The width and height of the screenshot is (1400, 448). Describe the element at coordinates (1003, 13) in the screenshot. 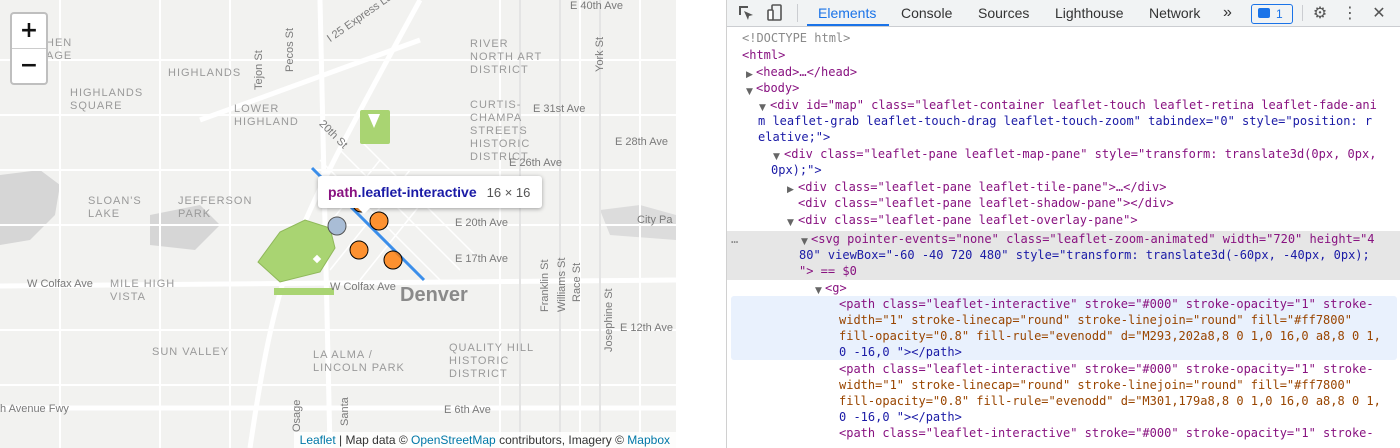

I see `tab-sources: Sources` at that location.